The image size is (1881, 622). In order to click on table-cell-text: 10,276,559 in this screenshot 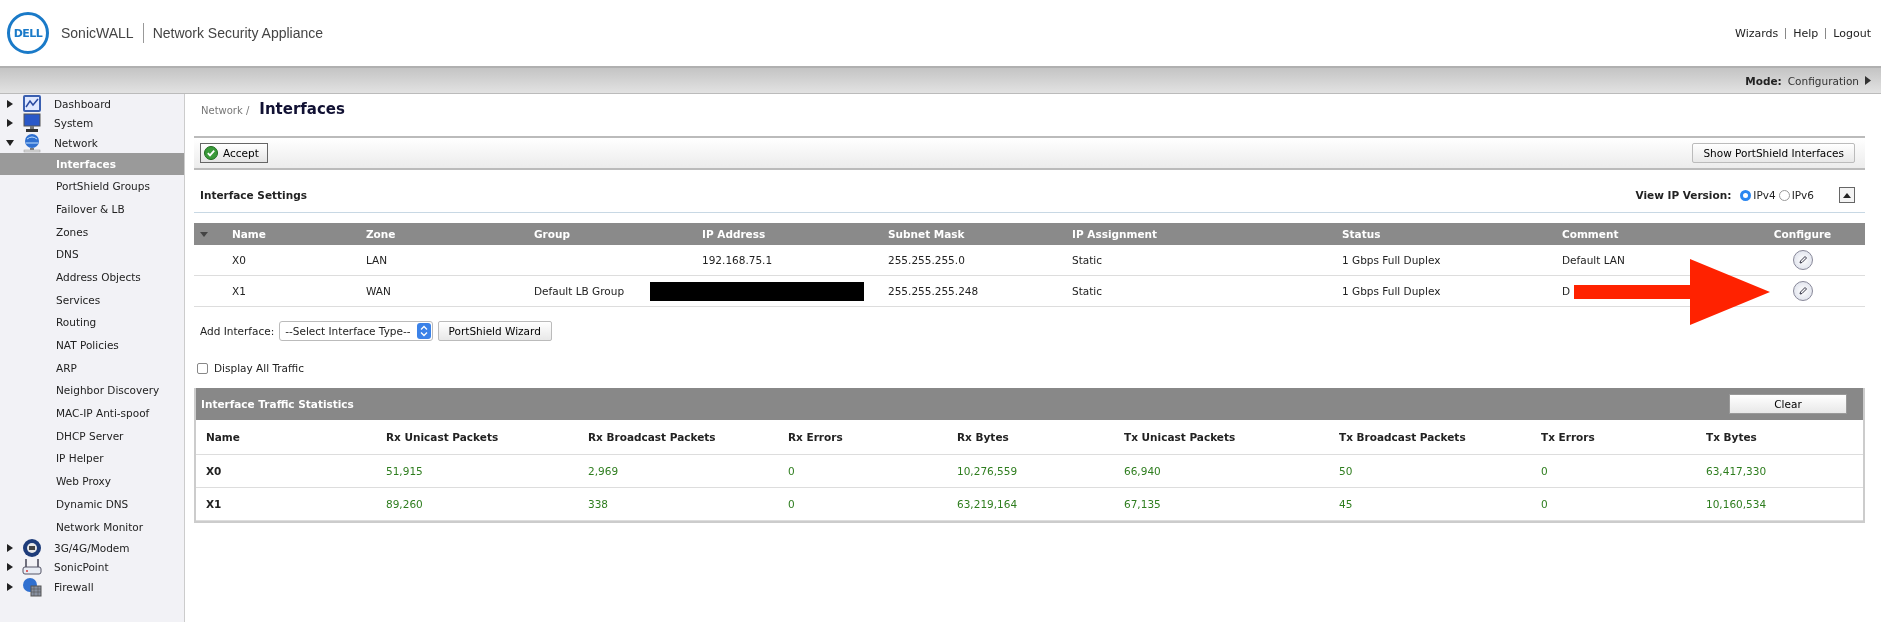, I will do `click(988, 471)`.